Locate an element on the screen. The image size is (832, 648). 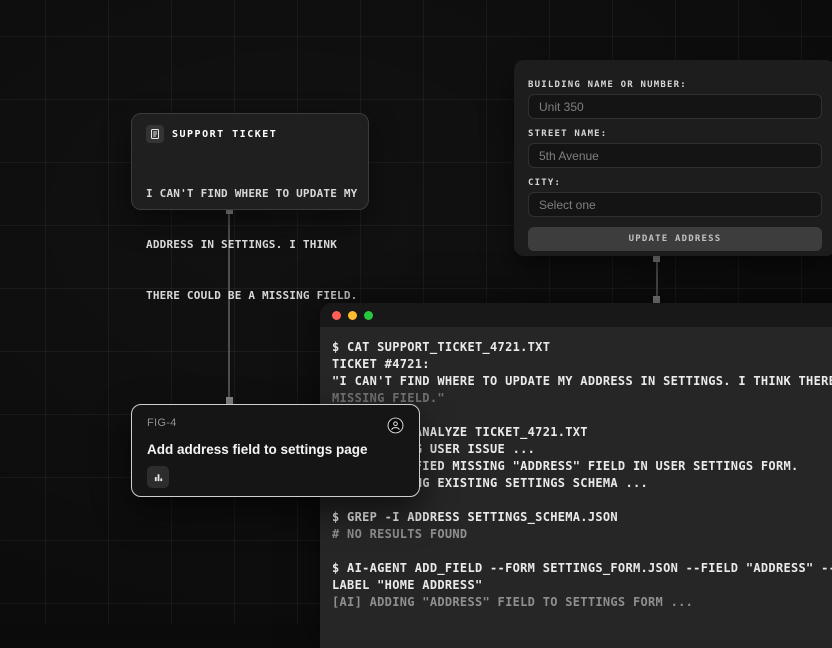
terminal-line: $ GREP -I ADDRESS SETTINGS_SCHEMA.JSON is located at coordinates (475, 517).